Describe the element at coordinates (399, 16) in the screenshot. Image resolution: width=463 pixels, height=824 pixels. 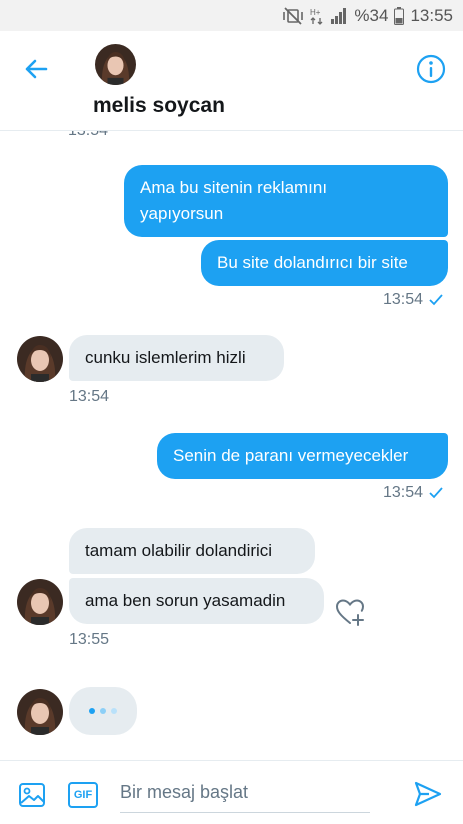
I see `battery-icon` at that location.